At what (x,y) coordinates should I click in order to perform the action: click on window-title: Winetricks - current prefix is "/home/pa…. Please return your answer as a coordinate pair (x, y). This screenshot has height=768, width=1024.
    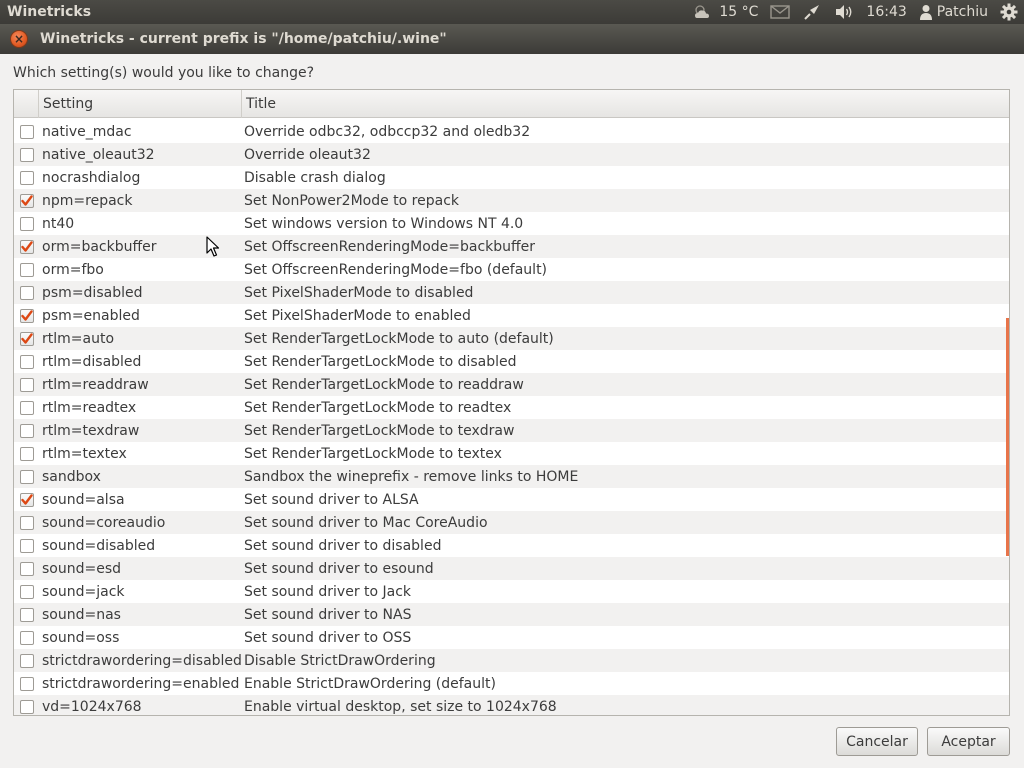
    Looking at the image, I should click on (243, 39).